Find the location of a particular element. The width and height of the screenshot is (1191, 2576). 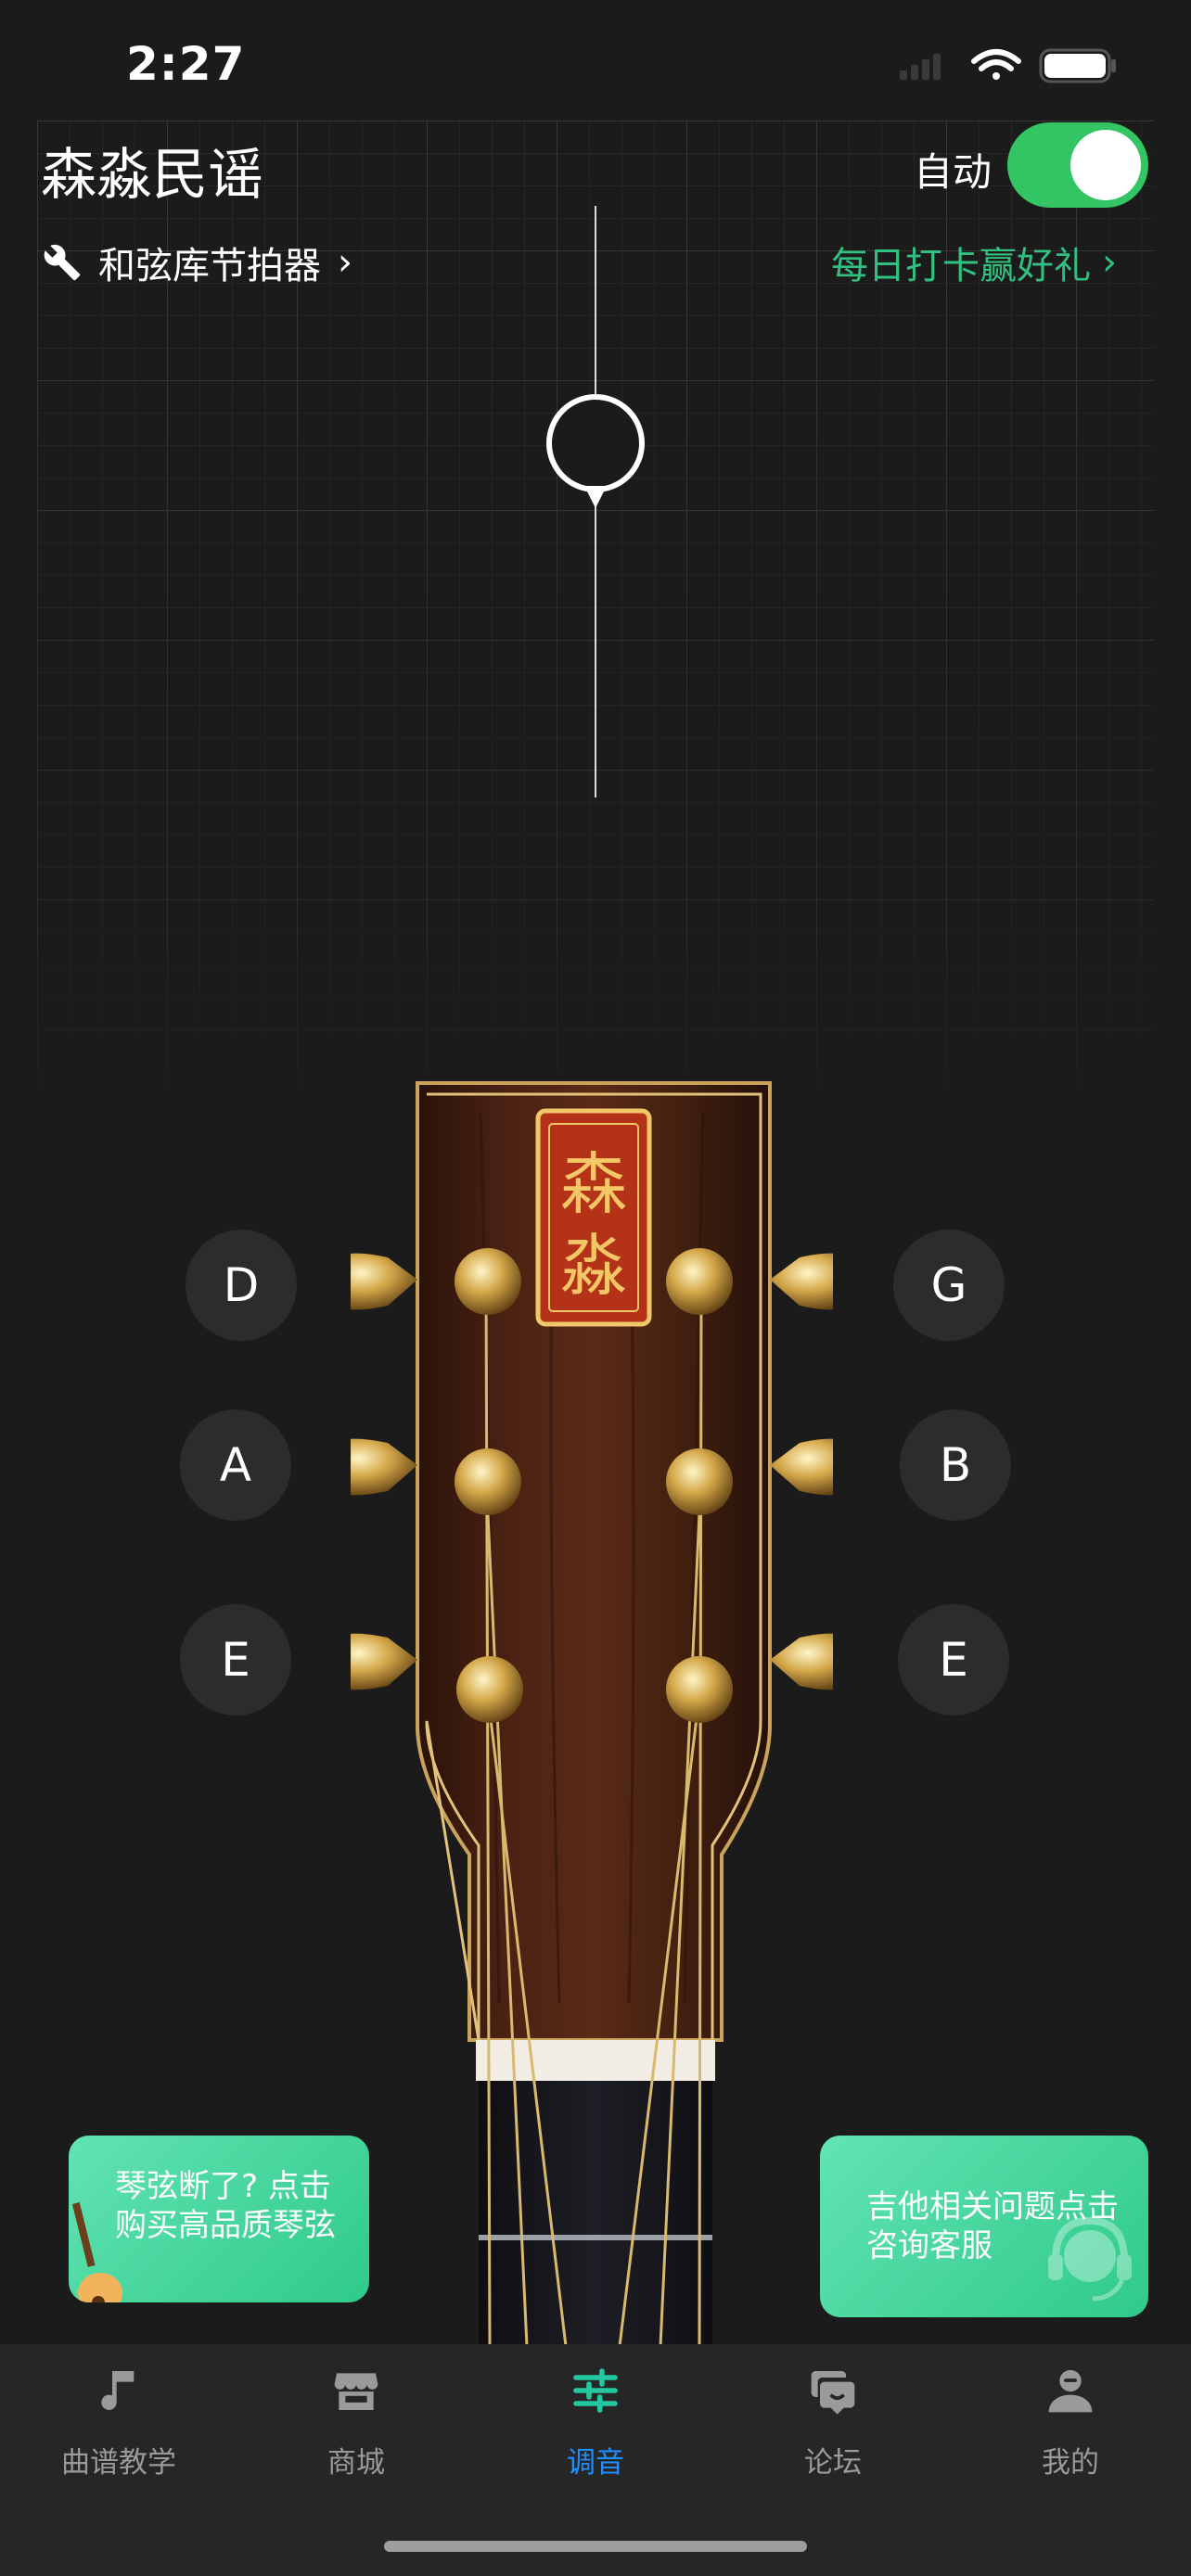

forum-chat-icon is located at coordinates (833, 2393).